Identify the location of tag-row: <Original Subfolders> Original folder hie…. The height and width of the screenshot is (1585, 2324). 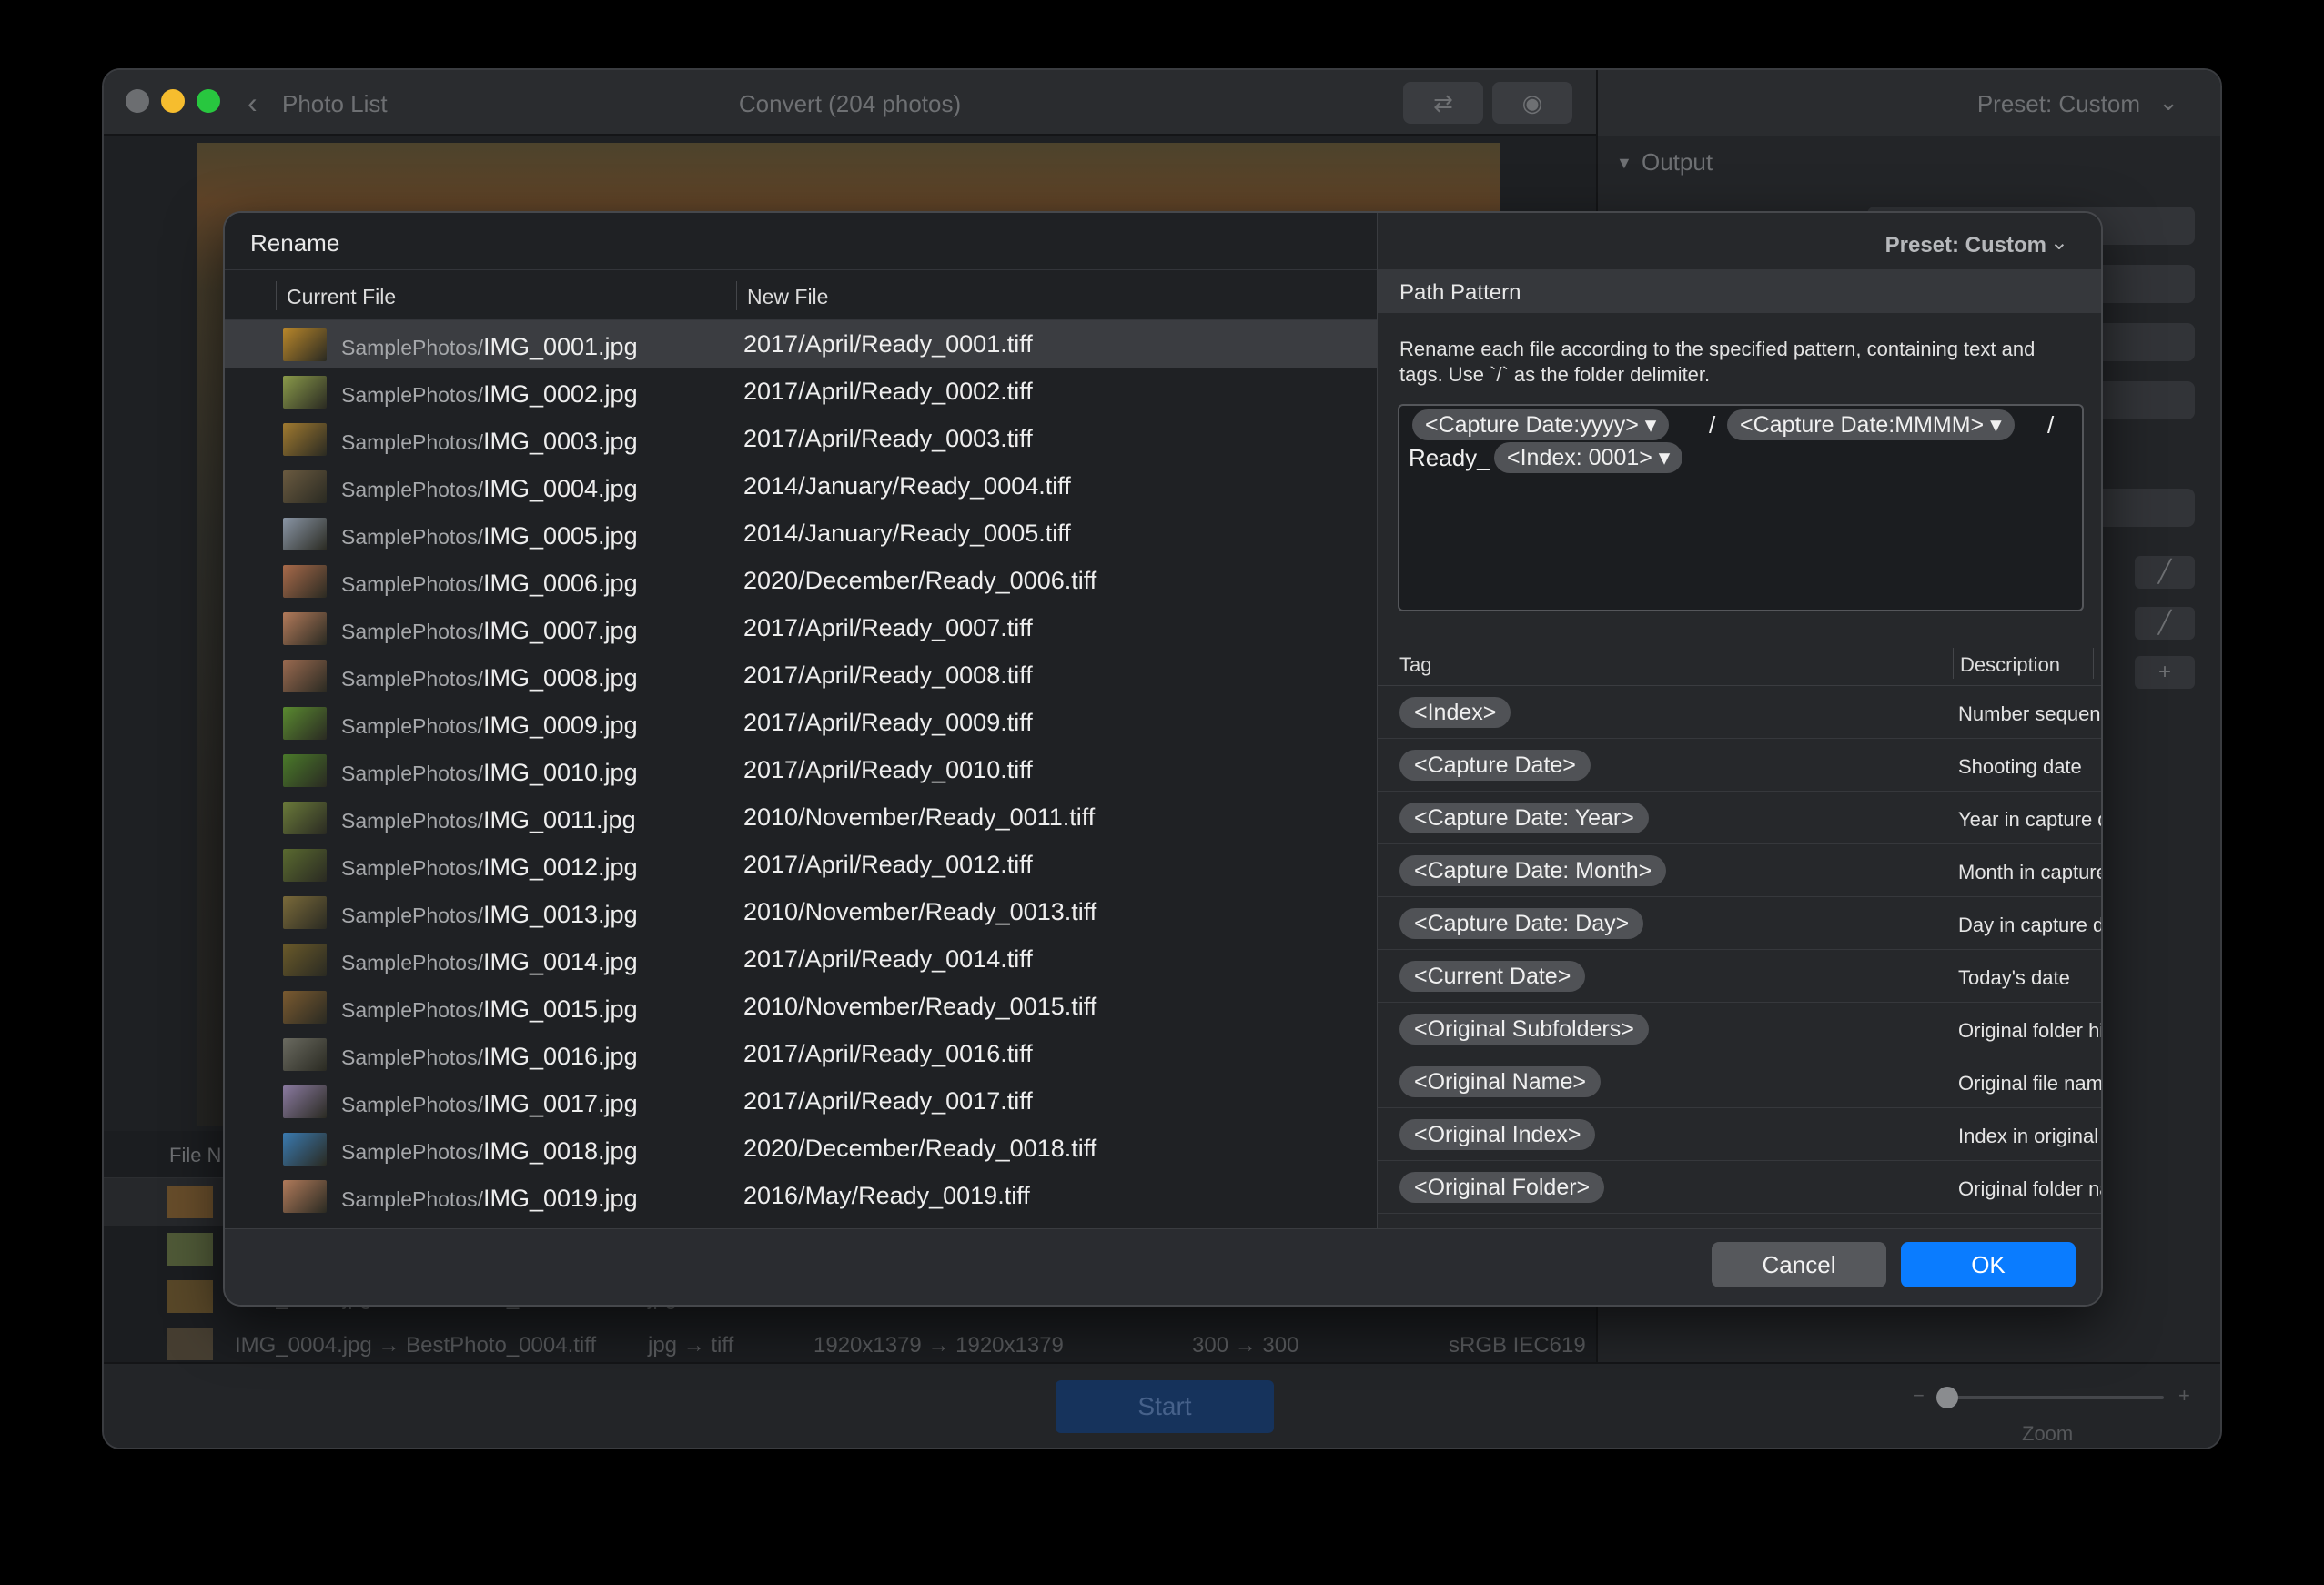
(1739, 1029).